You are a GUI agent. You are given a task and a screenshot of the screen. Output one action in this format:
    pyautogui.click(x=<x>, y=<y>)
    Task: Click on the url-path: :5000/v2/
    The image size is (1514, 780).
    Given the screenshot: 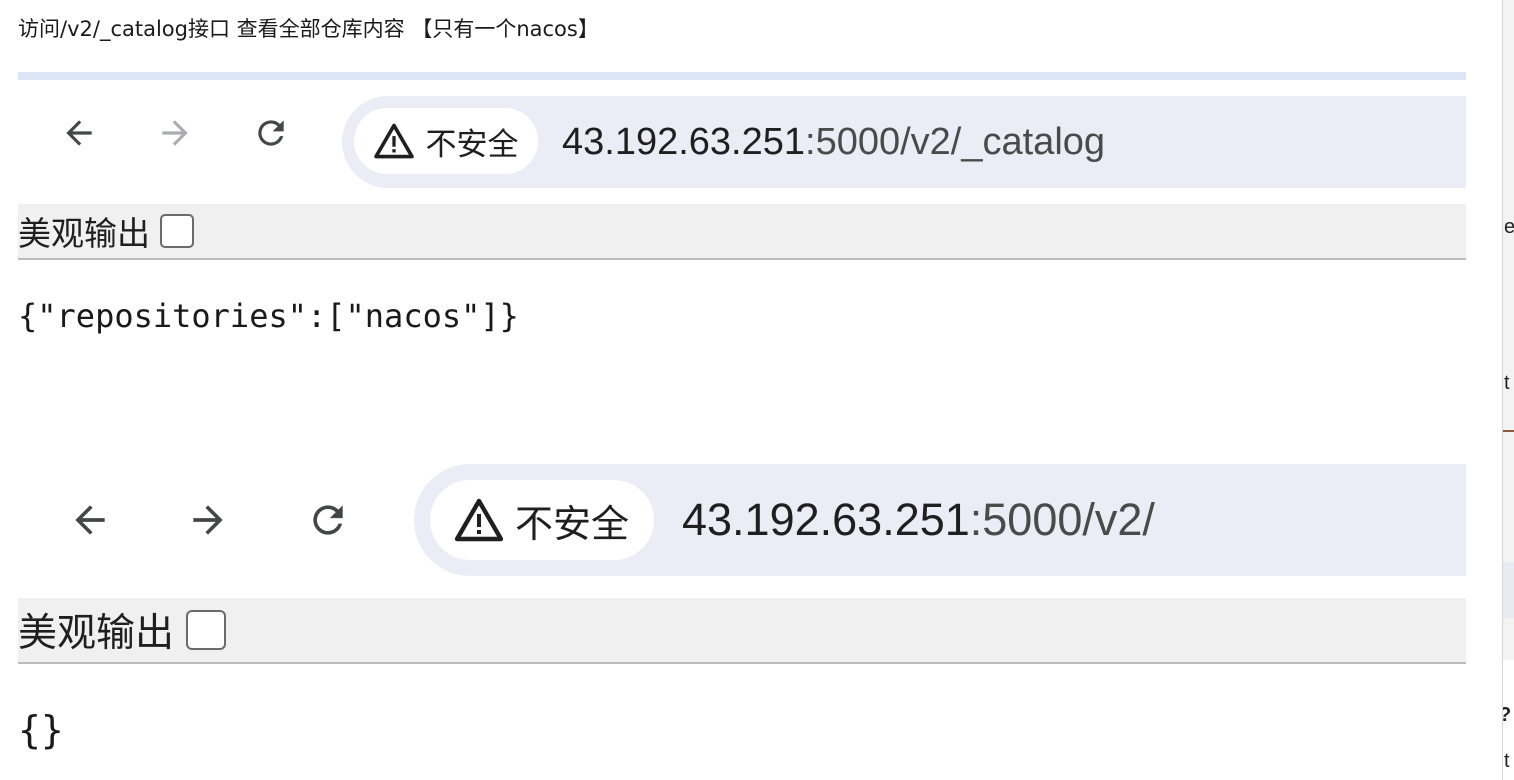 What is the action you would take?
    pyautogui.click(x=1062, y=519)
    